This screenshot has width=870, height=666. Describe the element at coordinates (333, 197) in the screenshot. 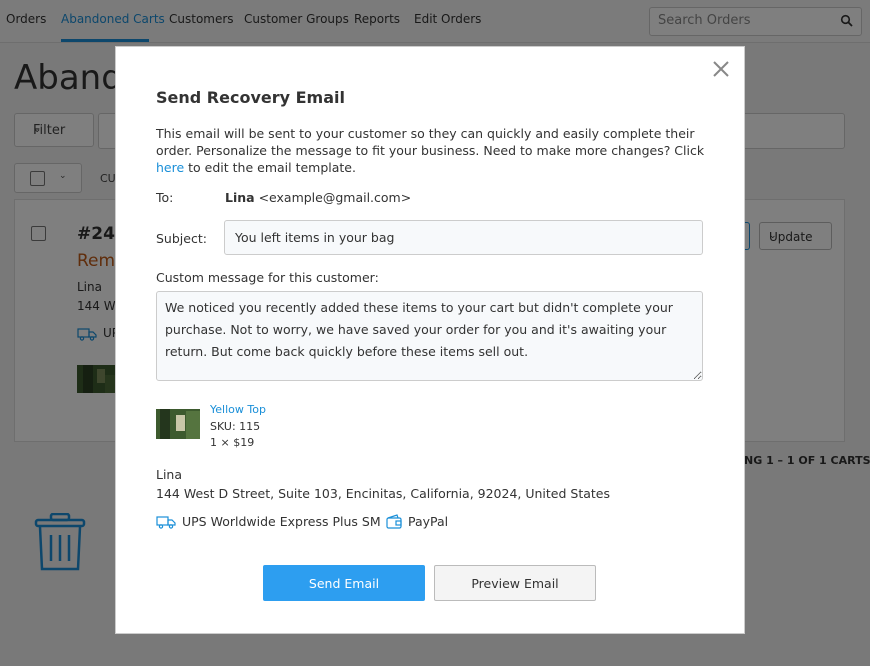

I see `recipient-email: <example@gmail.com>` at that location.